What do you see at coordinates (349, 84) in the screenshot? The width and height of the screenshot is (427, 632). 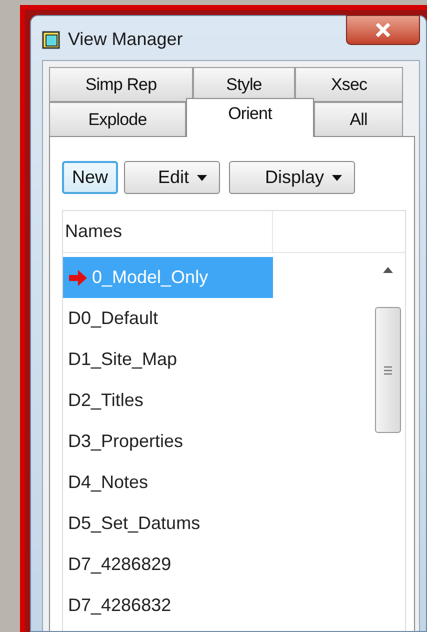 I see `tab: Xsec` at bounding box center [349, 84].